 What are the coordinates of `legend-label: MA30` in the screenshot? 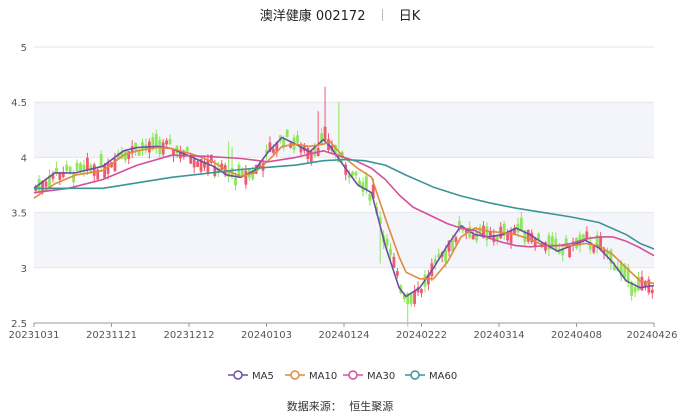 It's located at (381, 376).